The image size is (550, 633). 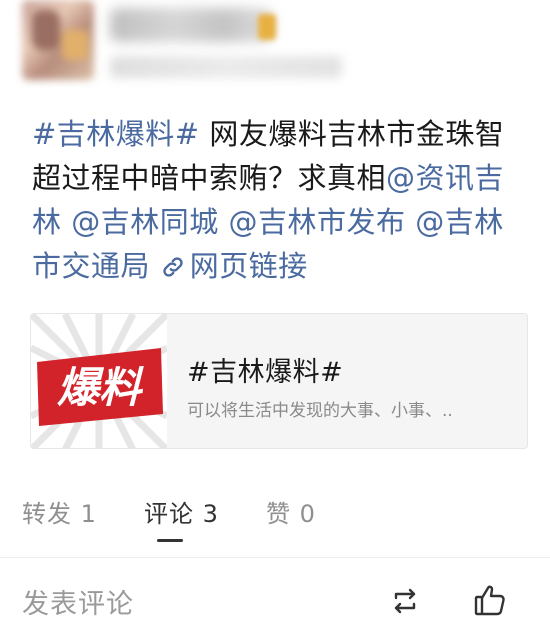 What do you see at coordinates (320, 411) in the screenshot?
I see `topic-description: 可以将生活中发现的大事、小事、..` at bounding box center [320, 411].